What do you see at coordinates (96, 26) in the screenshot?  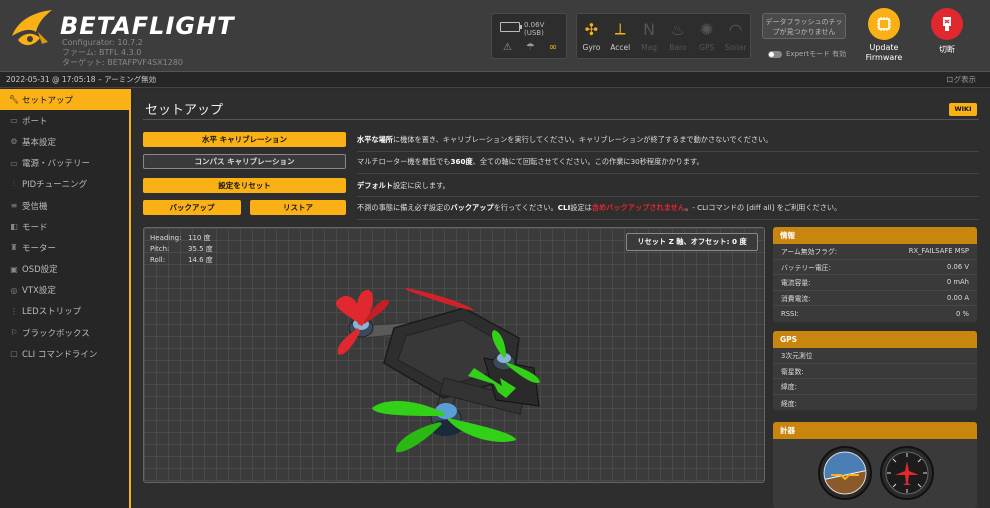 I see `brand-beta: BETA` at bounding box center [96, 26].